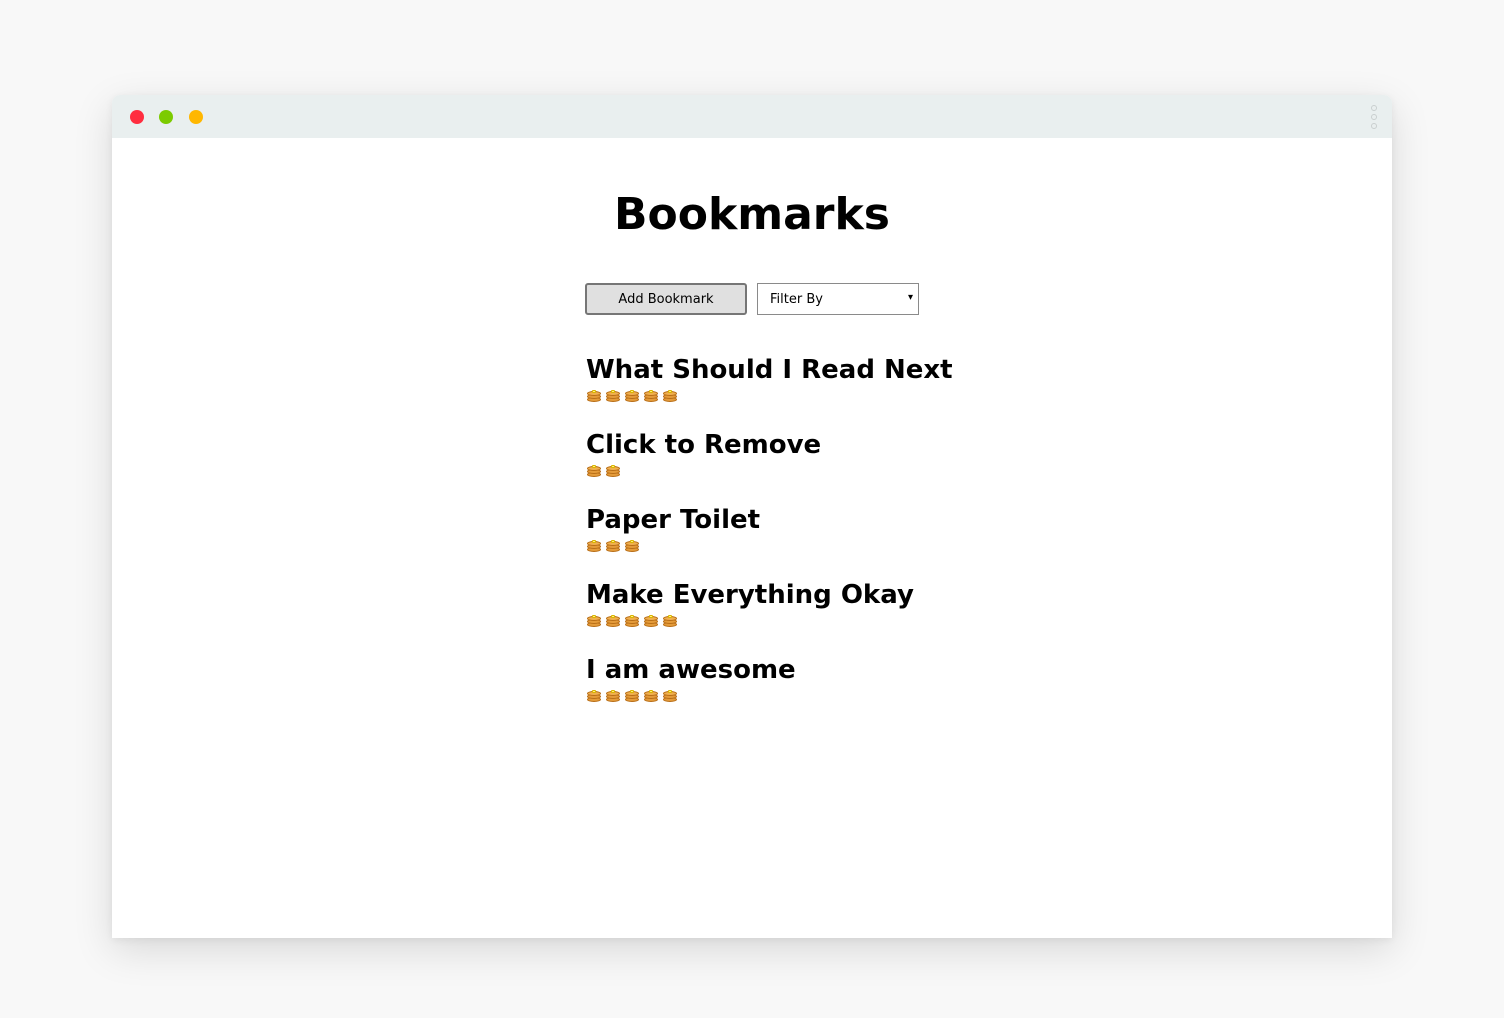  I want to click on bookmark-item: I am awesome, so click(769, 690).